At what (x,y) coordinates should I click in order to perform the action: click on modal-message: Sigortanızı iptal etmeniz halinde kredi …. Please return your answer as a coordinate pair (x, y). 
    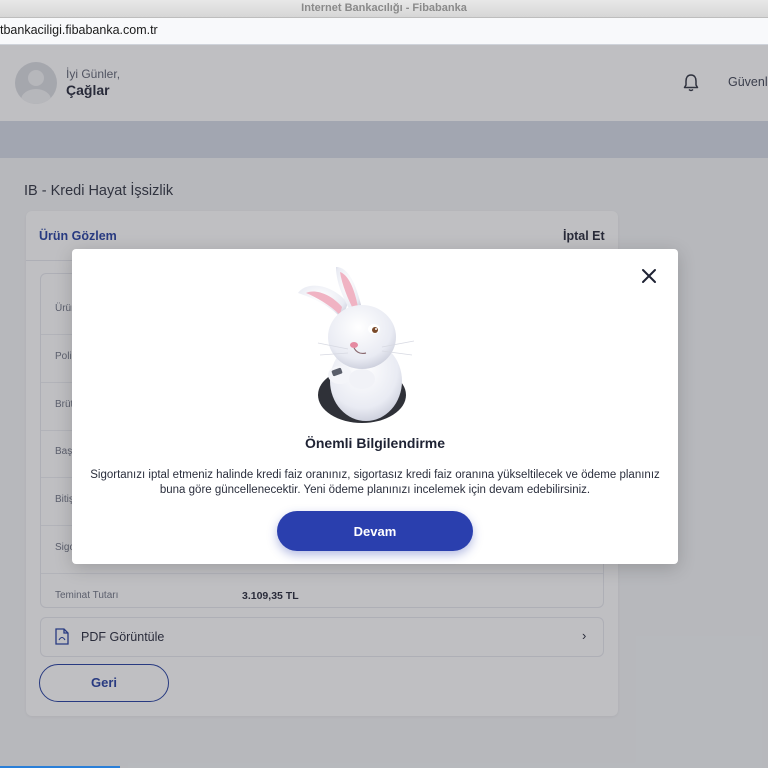
    Looking at the image, I should click on (375, 482).